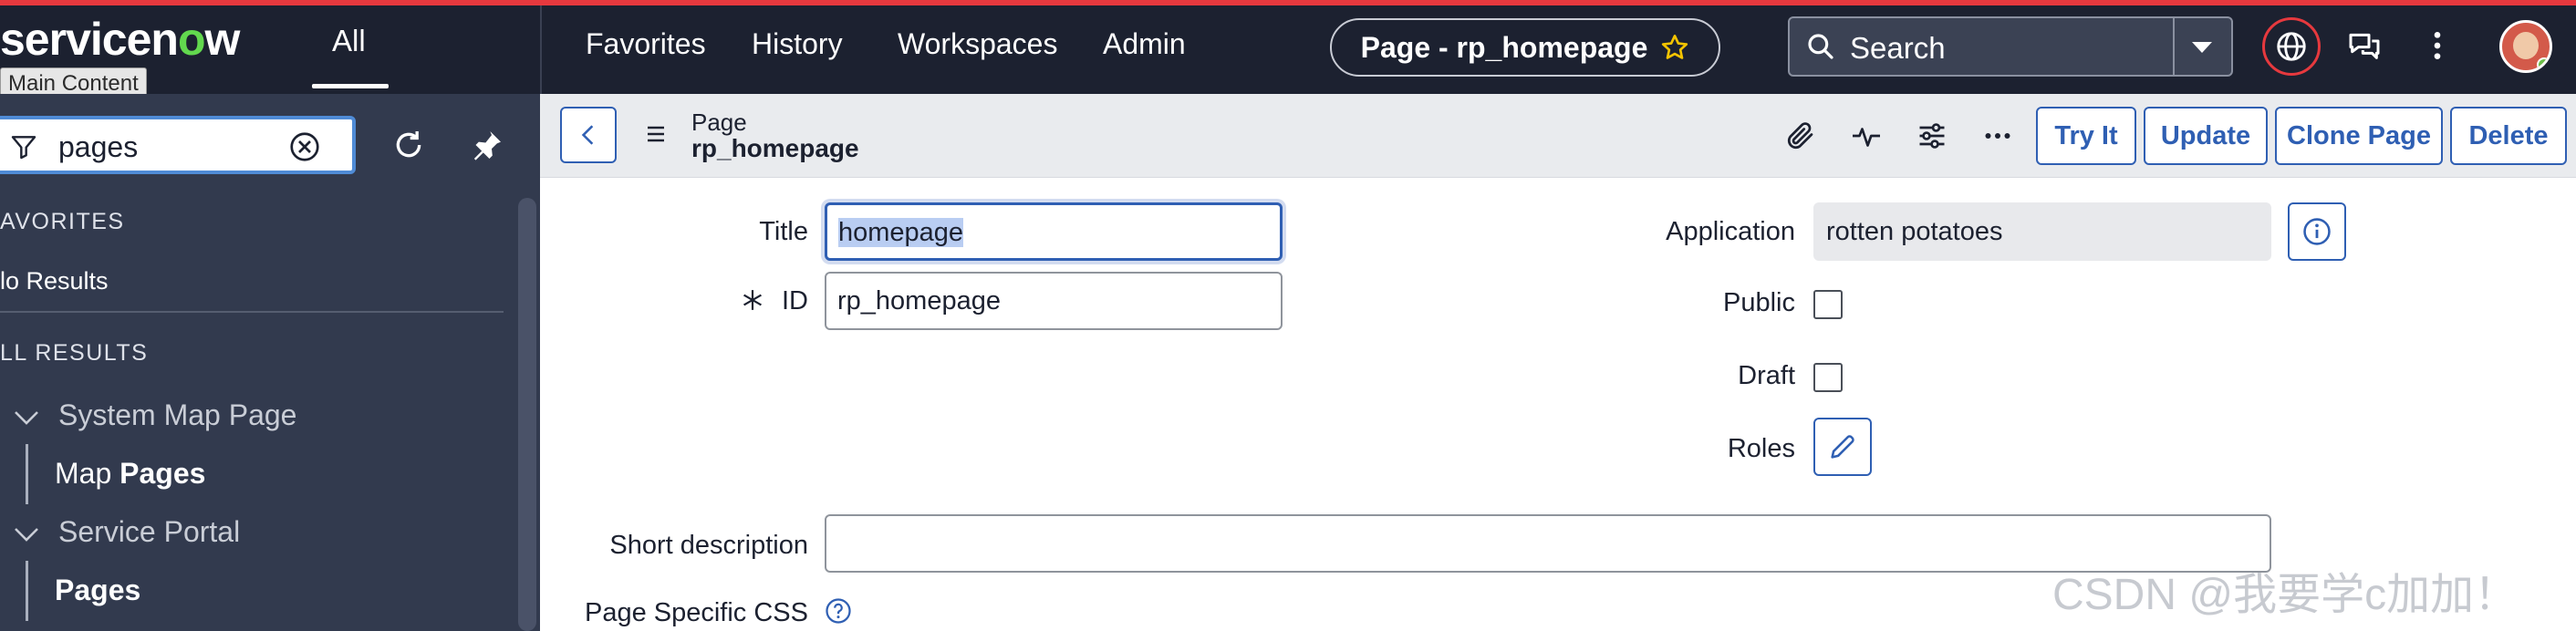 This screenshot has height=631, width=2576. What do you see at coordinates (2011, 46) in the screenshot?
I see `global-search: Search` at bounding box center [2011, 46].